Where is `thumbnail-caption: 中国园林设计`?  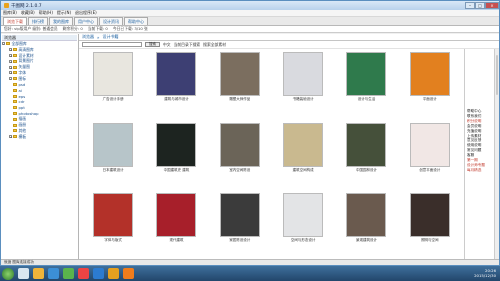
thumbnail-caption: 中国园林设计 is located at coordinates (366, 170).